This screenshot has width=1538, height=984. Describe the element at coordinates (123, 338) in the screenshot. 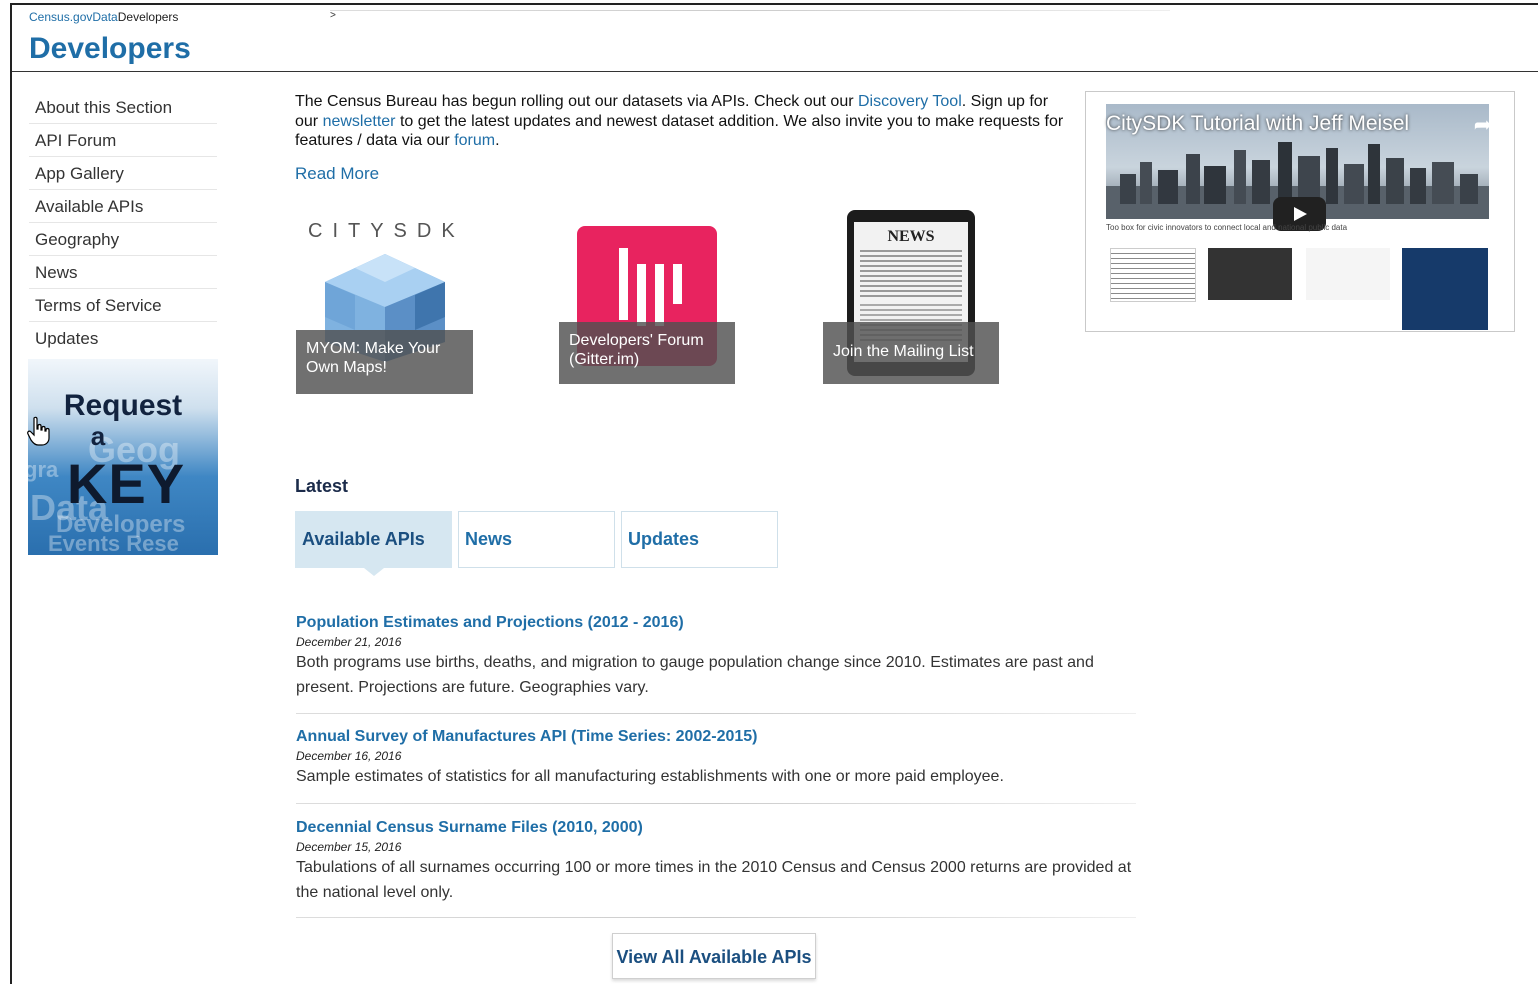

I see `sidebar-item-updates: Updates` at that location.